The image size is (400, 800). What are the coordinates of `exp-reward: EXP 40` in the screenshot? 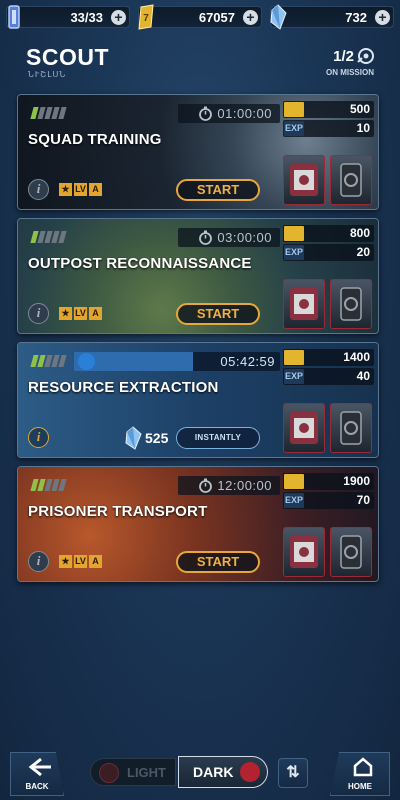 It's located at (328, 376).